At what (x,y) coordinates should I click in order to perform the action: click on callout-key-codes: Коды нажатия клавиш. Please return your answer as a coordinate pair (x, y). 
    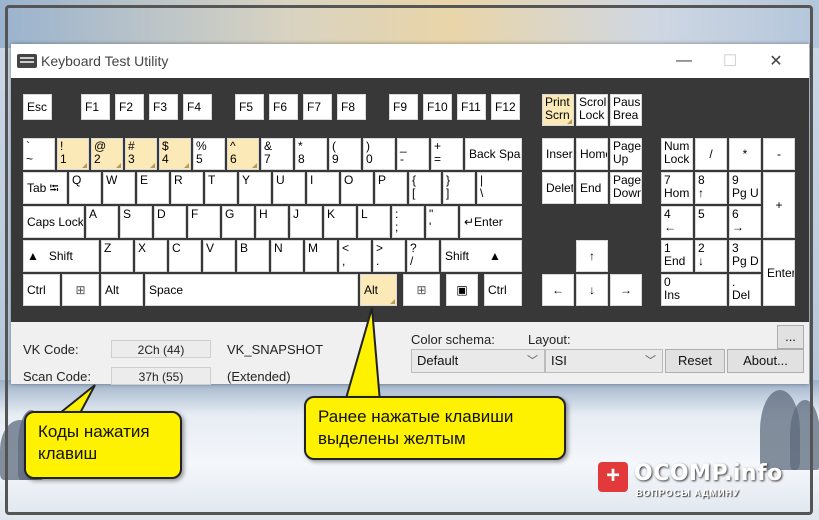
    Looking at the image, I should click on (103, 445).